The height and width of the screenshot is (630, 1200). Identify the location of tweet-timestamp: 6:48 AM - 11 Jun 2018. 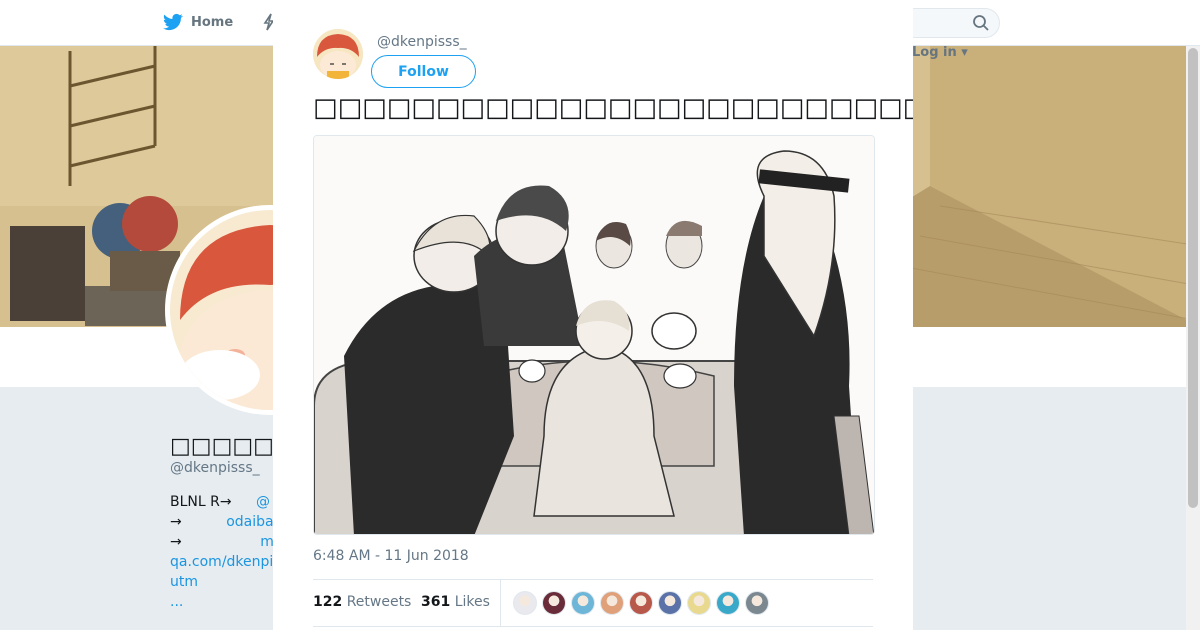
(391, 556).